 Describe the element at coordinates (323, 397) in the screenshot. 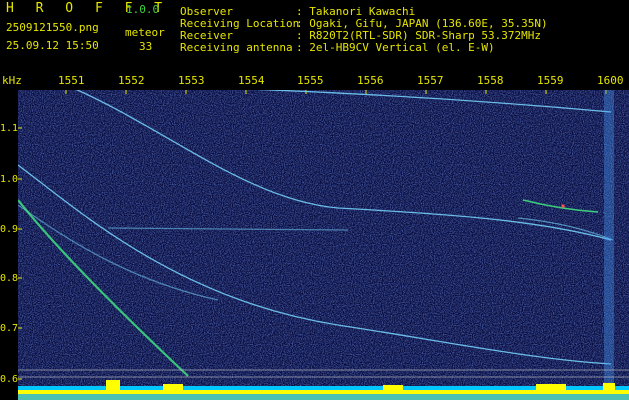

I see `signal-baseline-bottom` at that location.